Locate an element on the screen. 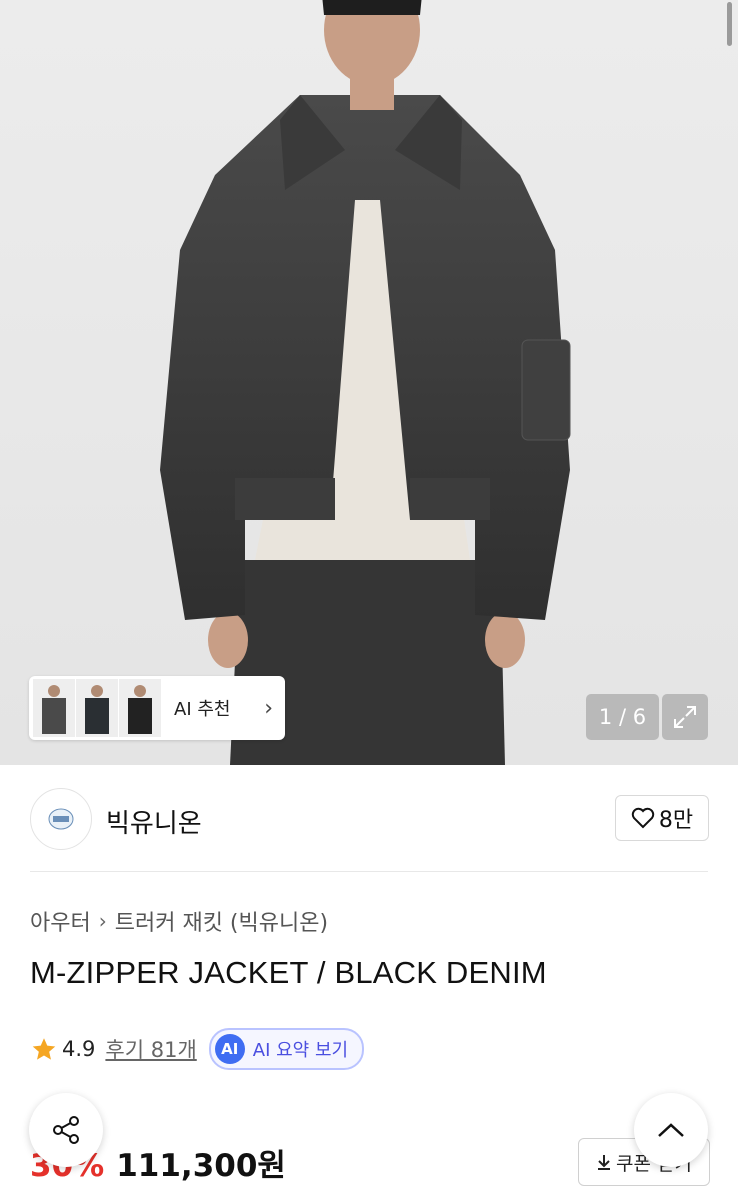 The height and width of the screenshot is (1200, 738). scroll-top-button is located at coordinates (671, 1130).